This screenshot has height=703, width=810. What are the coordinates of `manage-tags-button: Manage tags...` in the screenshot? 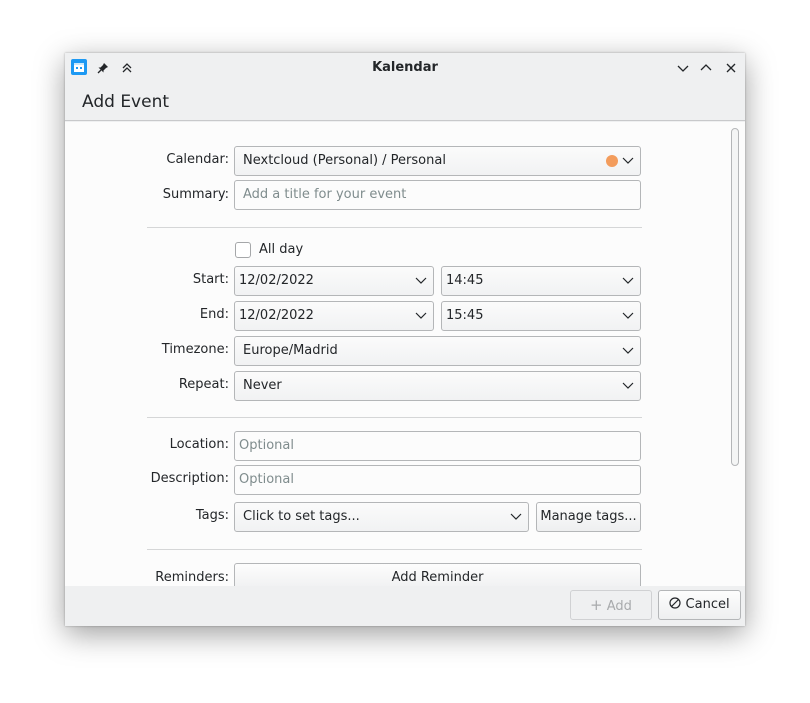 It's located at (588, 517).